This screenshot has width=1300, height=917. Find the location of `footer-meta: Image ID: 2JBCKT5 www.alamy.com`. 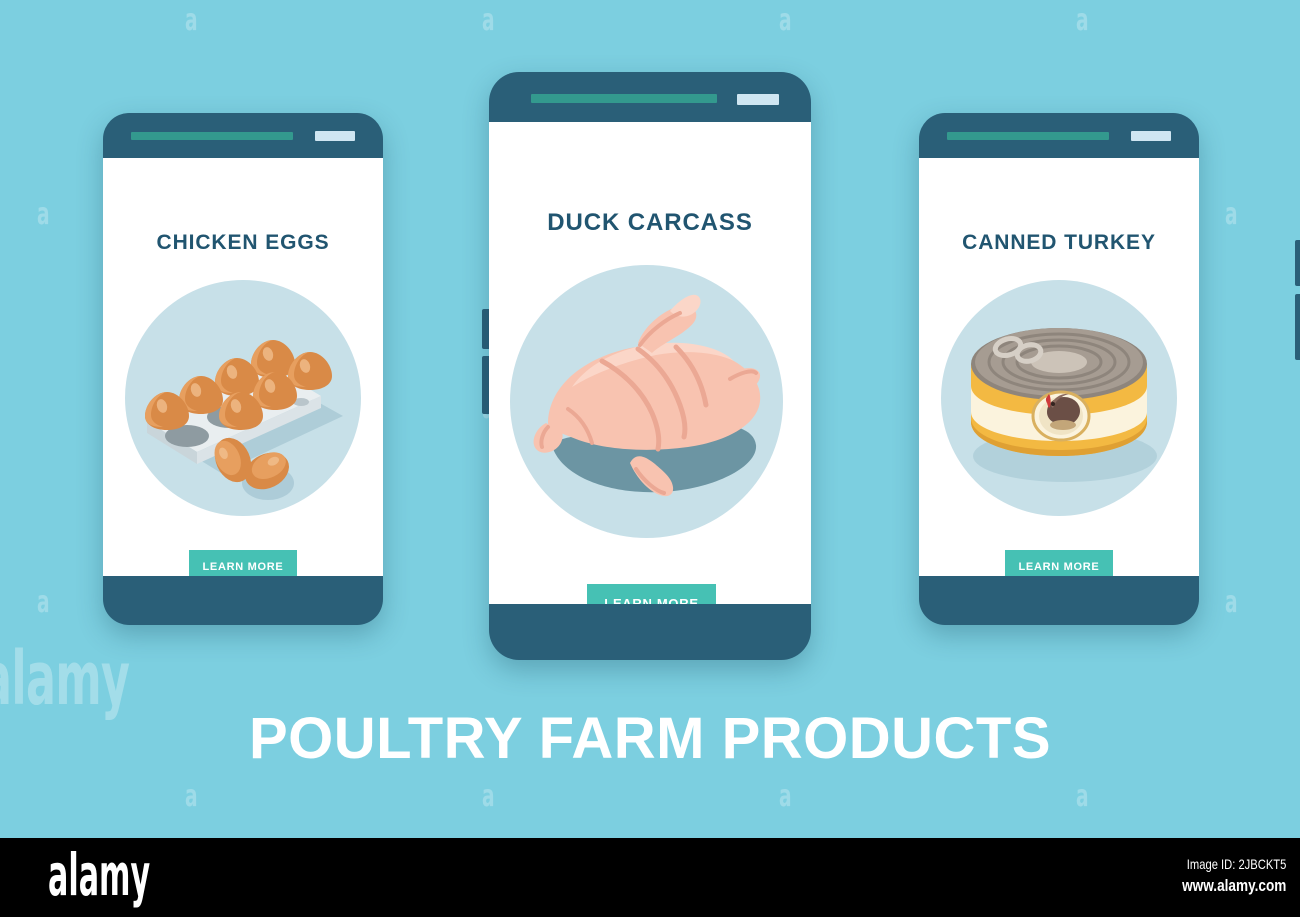

footer-meta: Image ID: 2JBCKT5 www.alamy.com is located at coordinates (1221, 876).